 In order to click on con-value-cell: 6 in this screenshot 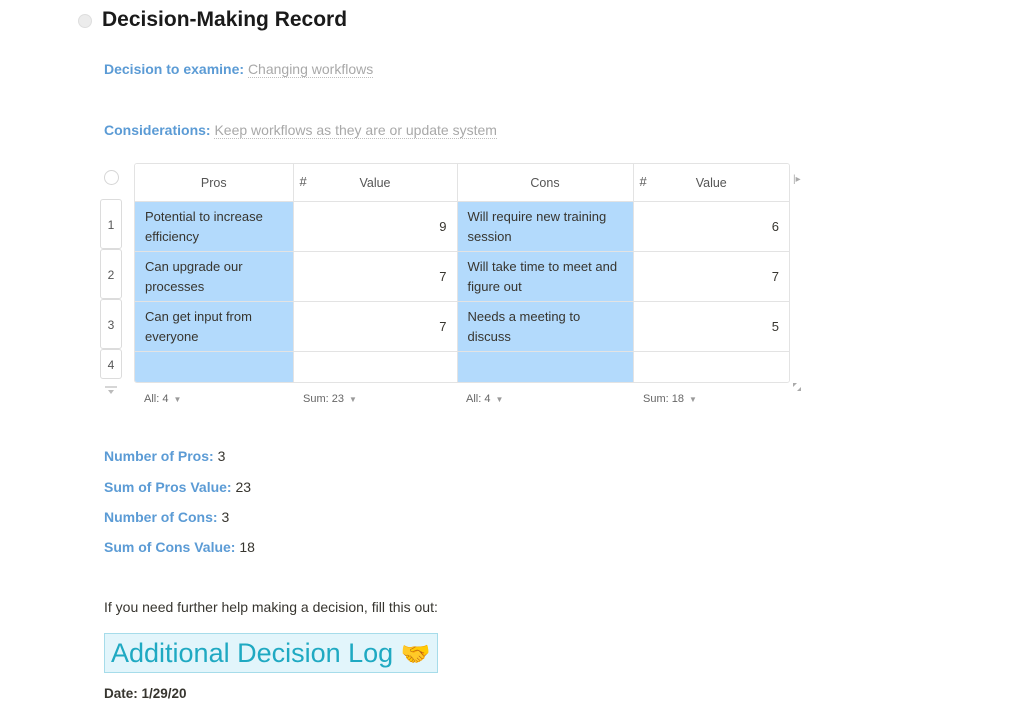, I will do `click(711, 226)`.